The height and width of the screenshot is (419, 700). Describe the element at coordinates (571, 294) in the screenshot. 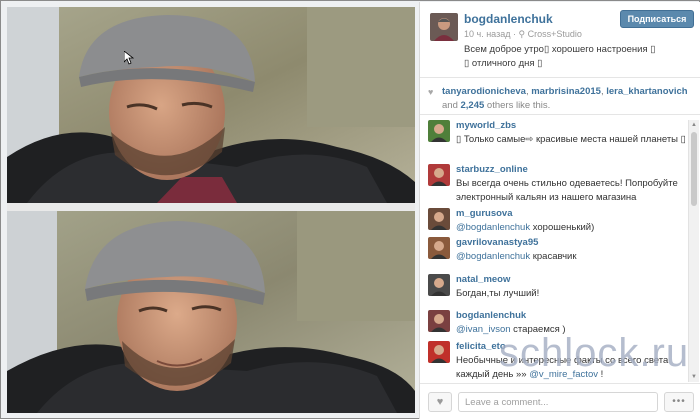

I see `comment-text: Богдан,ты лучший!` at that location.